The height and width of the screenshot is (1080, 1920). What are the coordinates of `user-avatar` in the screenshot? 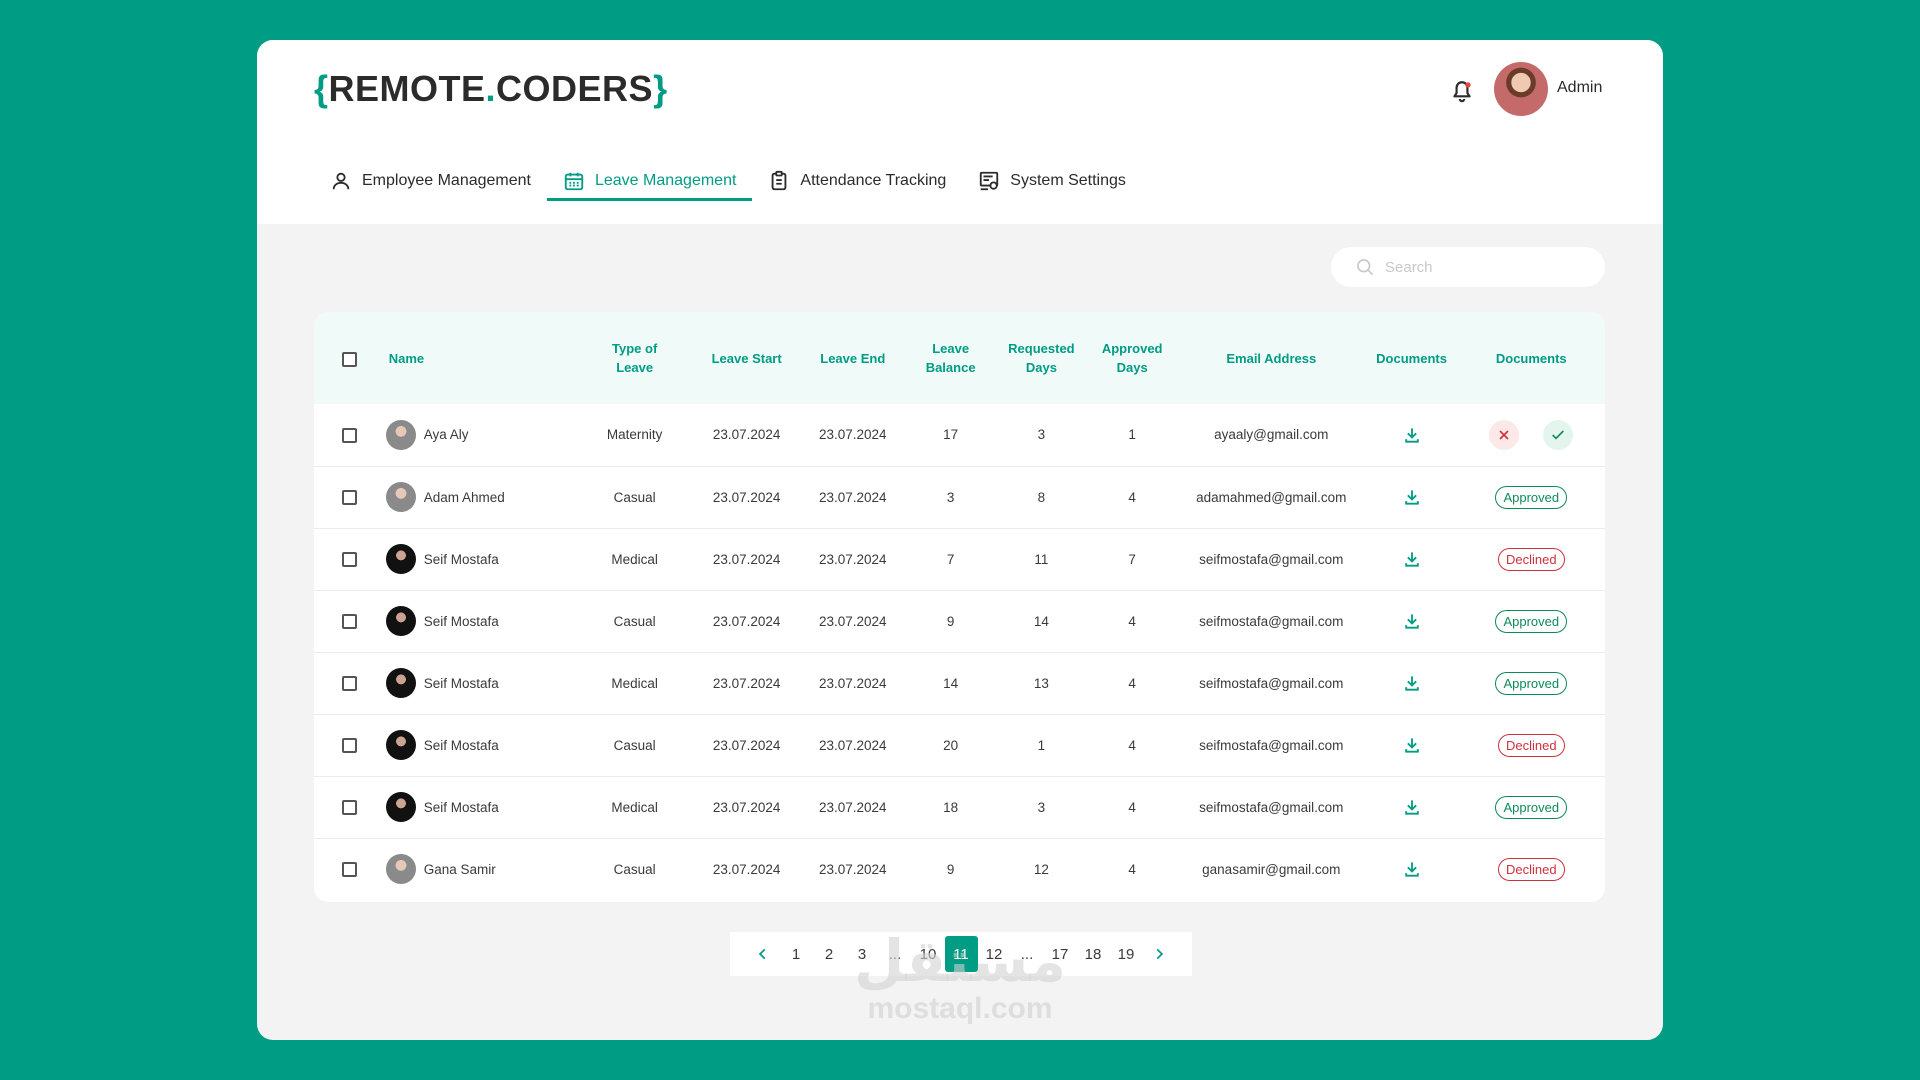 It's located at (1521, 89).